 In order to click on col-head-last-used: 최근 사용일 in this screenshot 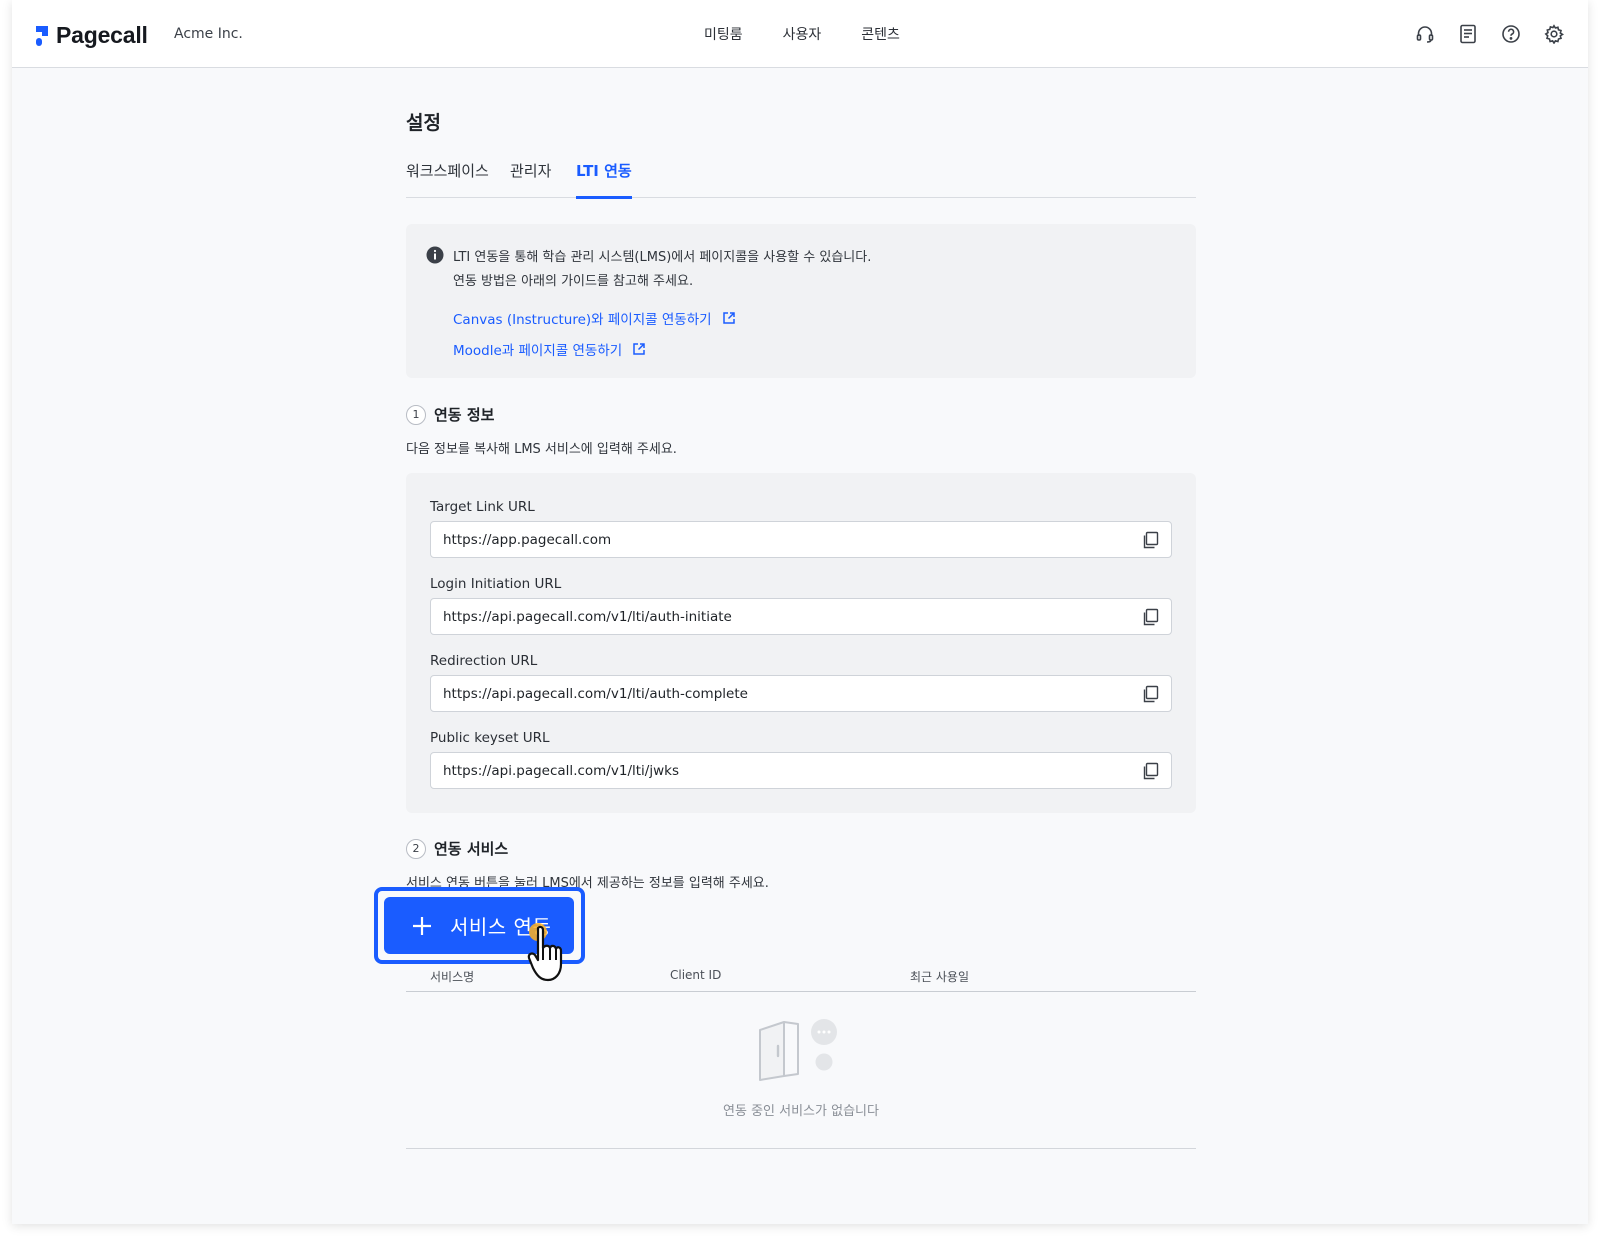, I will do `click(940, 977)`.